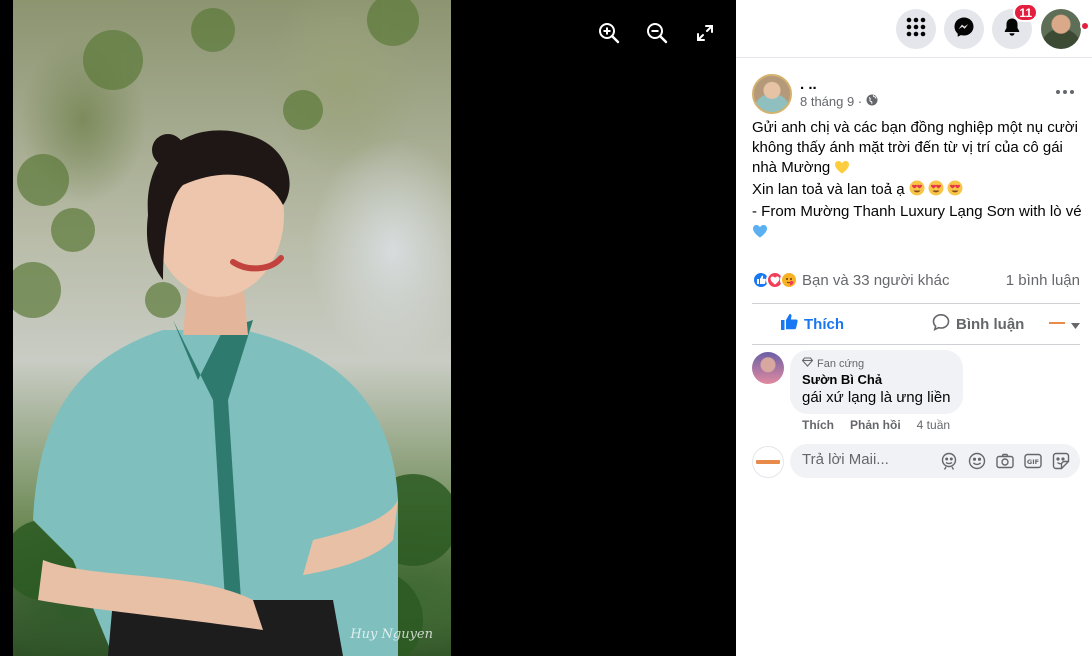 Image resolution: width=1092 pixels, height=656 pixels. I want to click on photo-signature: Huy Nguyen, so click(391, 634).